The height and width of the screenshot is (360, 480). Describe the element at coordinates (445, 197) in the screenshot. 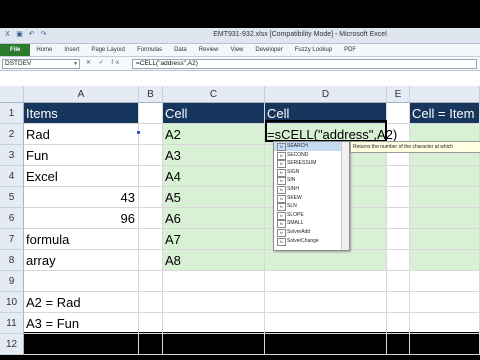

I see `cell-f5` at that location.